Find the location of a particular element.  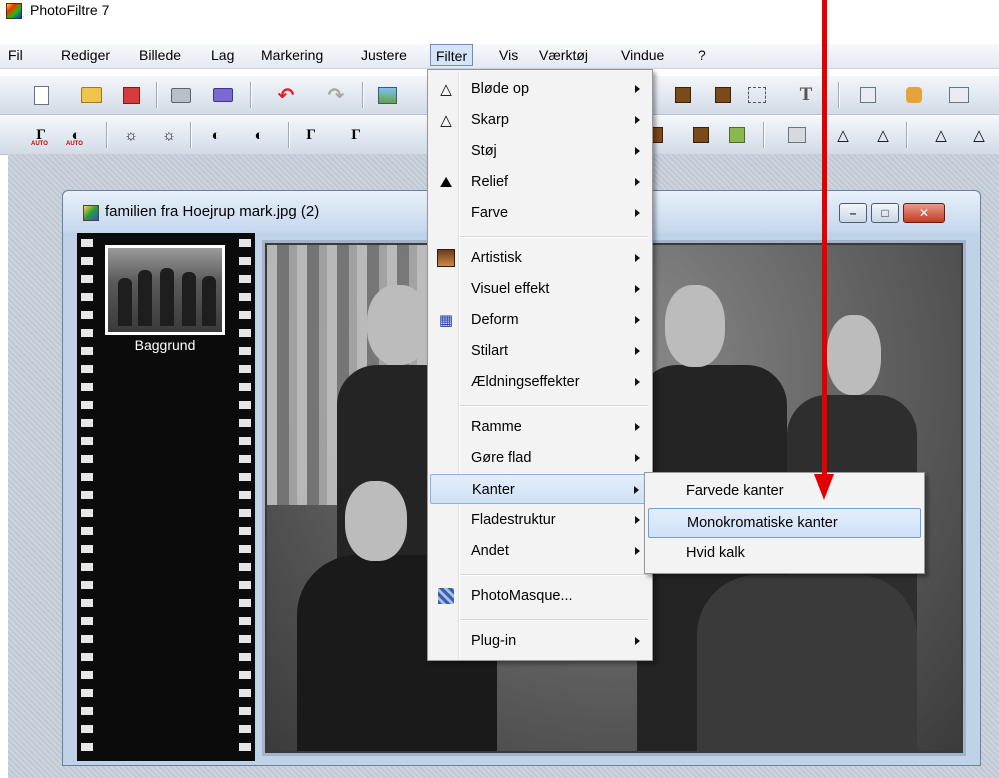

undo-icon: ↶ is located at coordinates (286, 95).